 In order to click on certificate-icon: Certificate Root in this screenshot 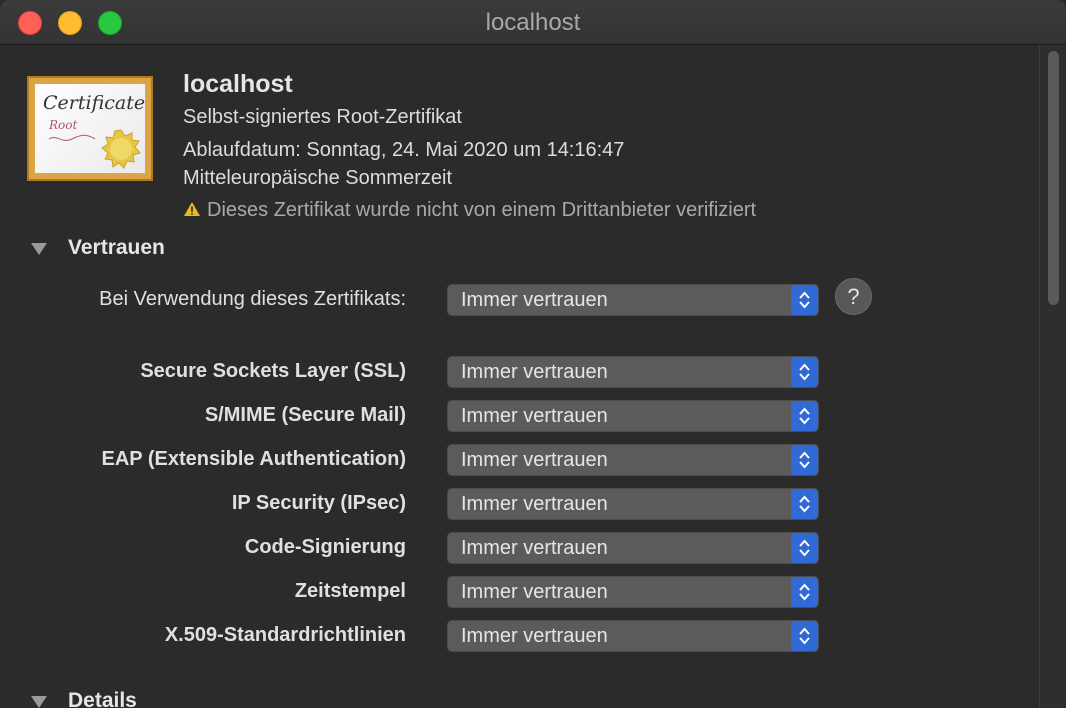, I will do `click(90, 128)`.